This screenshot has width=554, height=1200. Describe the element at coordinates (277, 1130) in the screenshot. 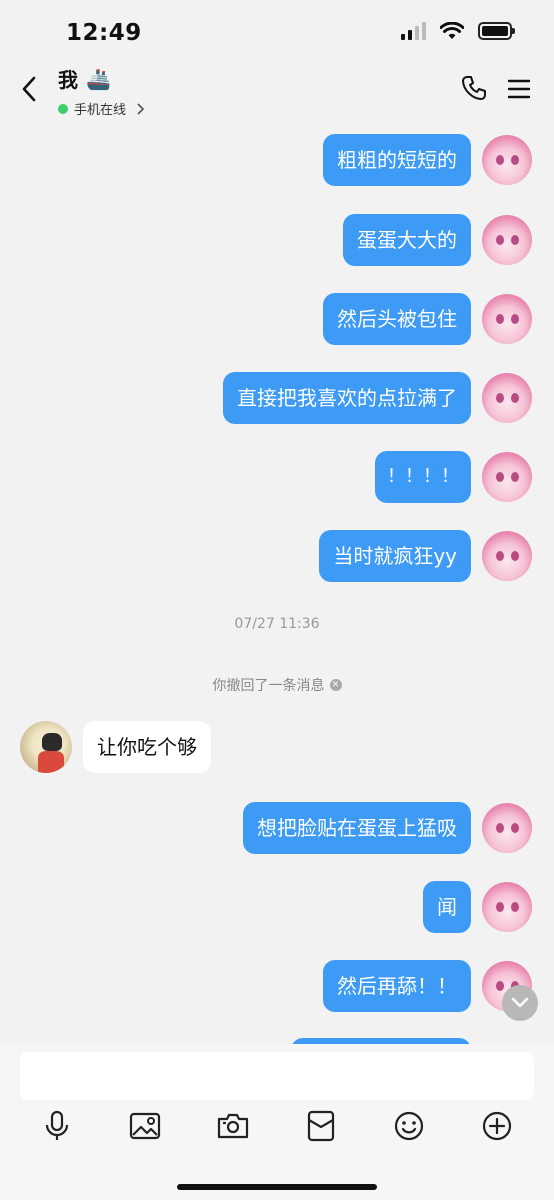

I see `input-toolbar` at that location.